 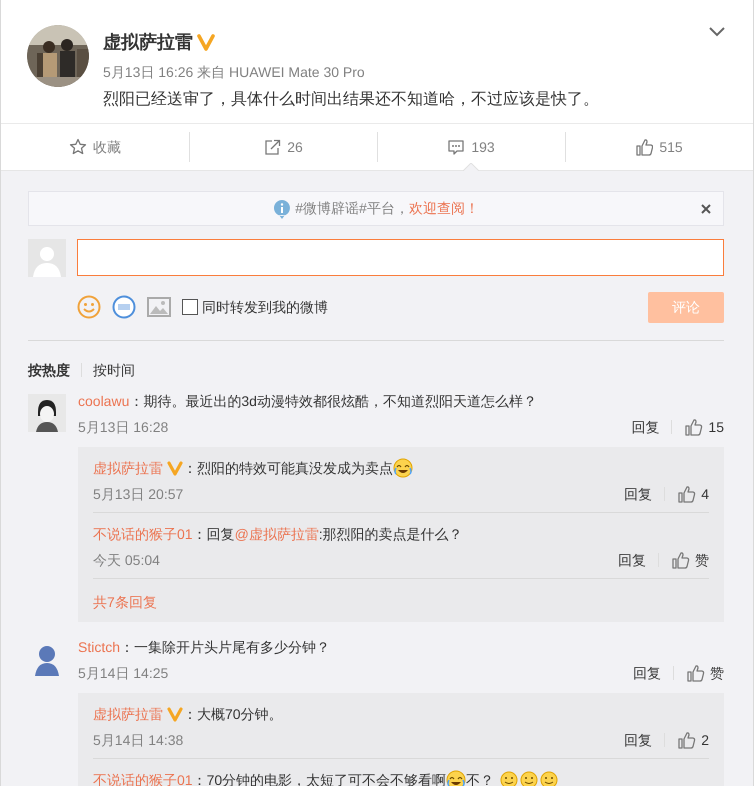 What do you see at coordinates (190, 307) in the screenshot?
I see `repost-checkbox` at bounding box center [190, 307].